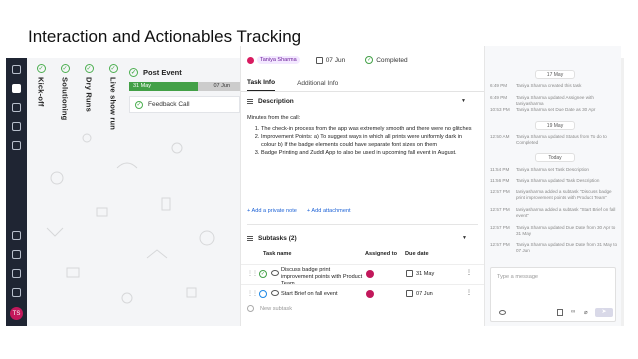  Describe the element at coordinates (272, 211) in the screenshot. I see `add-private-note-link: + Add a private note` at that location.